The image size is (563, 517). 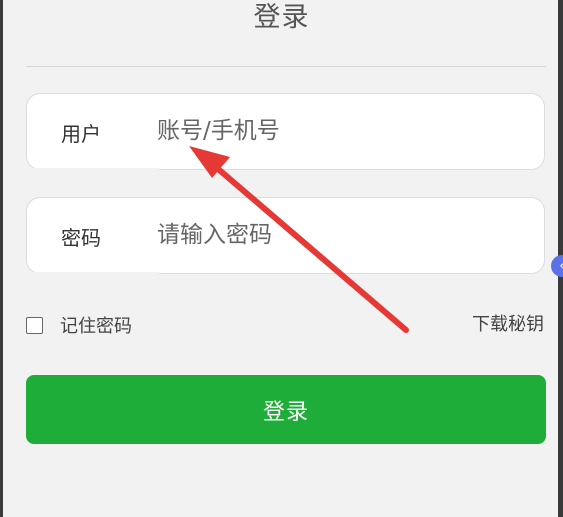 What do you see at coordinates (508, 325) in the screenshot?
I see `download-key-link: 下载秘钥` at bounding box center [508, 325].